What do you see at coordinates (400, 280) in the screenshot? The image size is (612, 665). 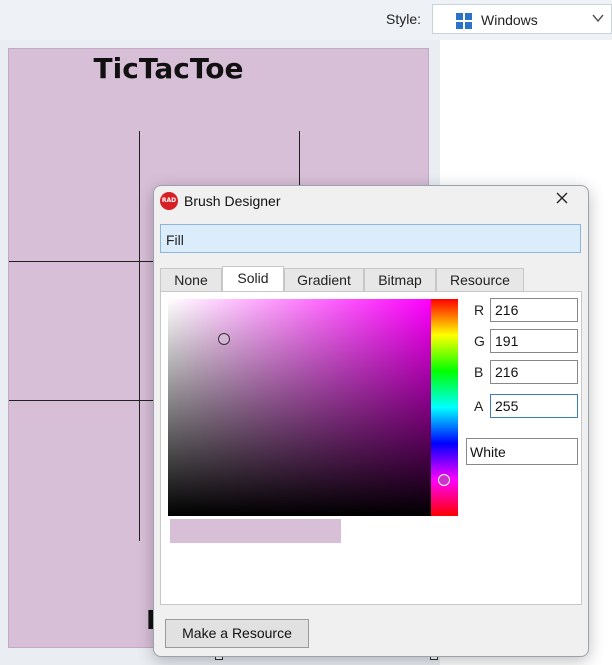 I see `tab-bitmap: Bitmap` at bounding box center [400, 280].